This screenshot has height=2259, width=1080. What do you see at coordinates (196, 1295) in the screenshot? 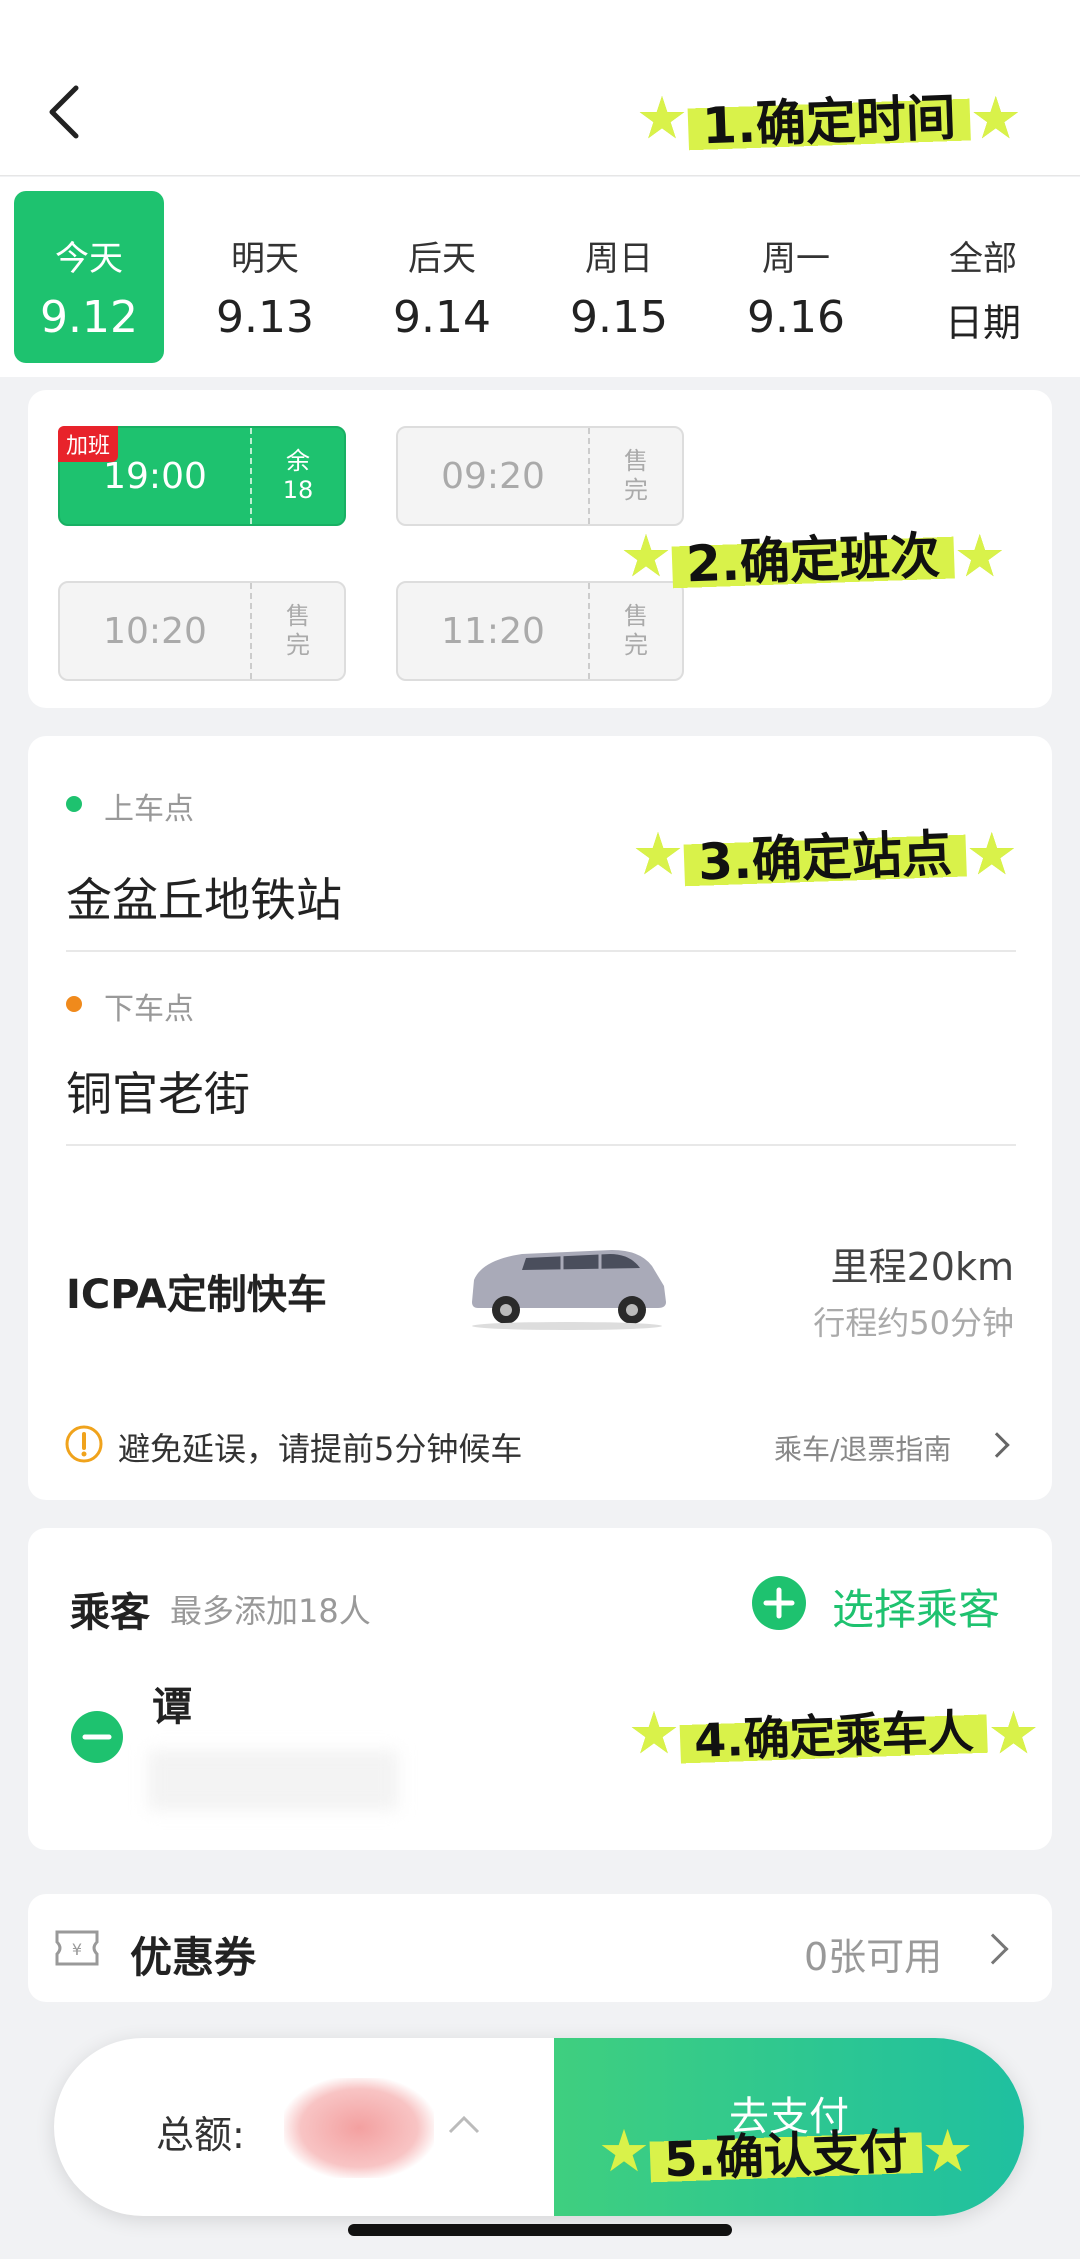
I see `service-name: ICPA定制快车` at bounding box center [196, 1295].